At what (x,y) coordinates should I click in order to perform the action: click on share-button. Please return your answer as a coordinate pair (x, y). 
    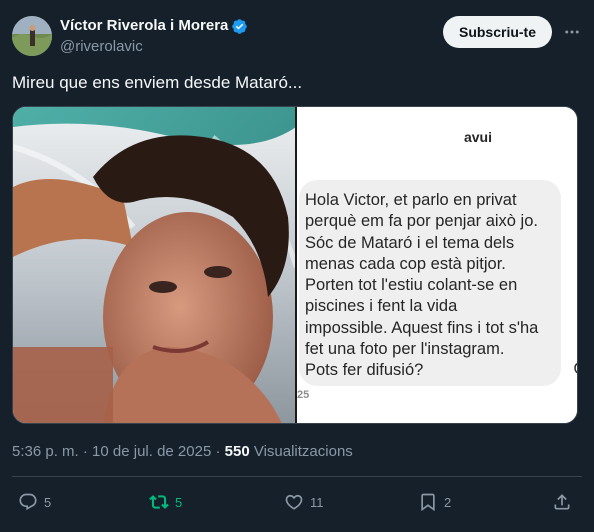
    Looking at the image, I should click on (565, 502).